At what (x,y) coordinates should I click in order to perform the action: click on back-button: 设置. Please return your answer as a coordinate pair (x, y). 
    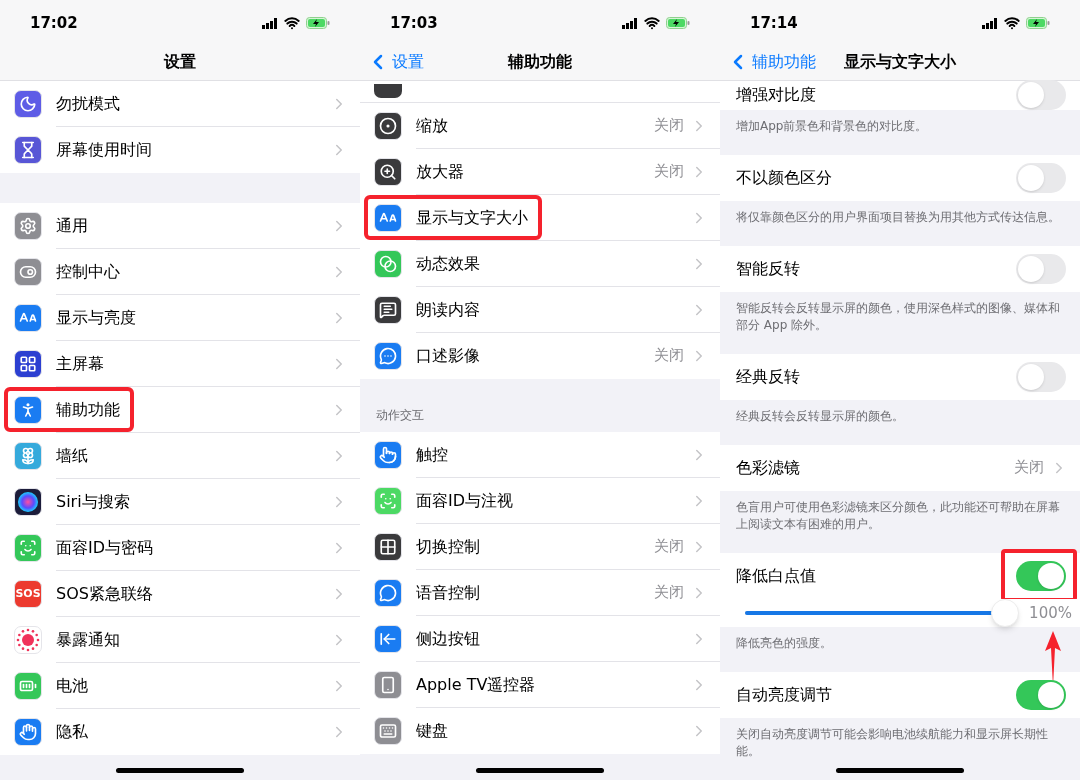
    Looking at the image, I should click on (392, 62).